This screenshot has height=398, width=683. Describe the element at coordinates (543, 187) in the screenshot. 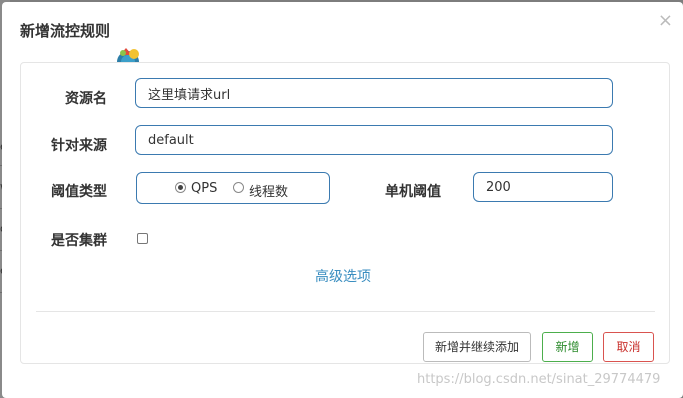

I see `single-threshold-input` at that location.